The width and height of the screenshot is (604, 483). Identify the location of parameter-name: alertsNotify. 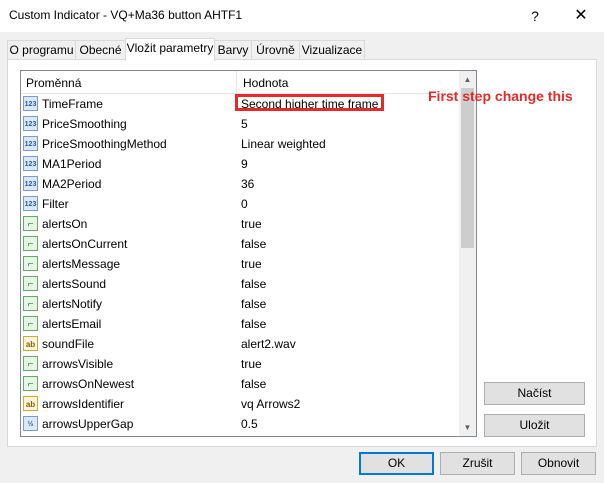
(72, 304).